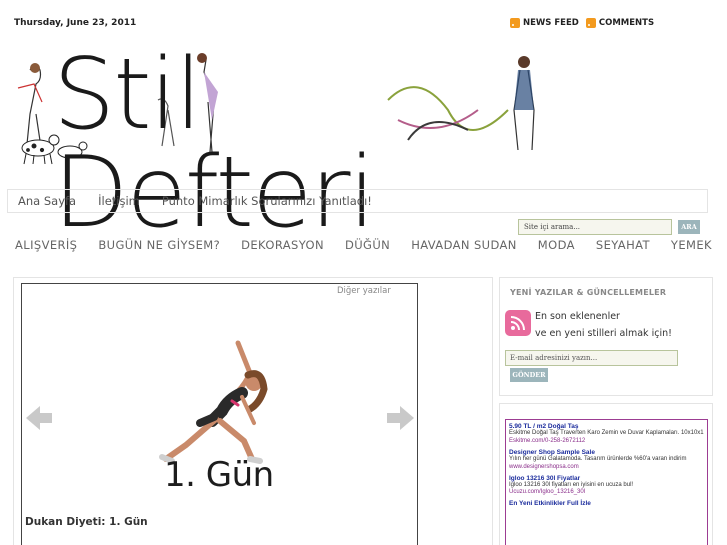 Image resolution: width=727 pixels, height=545 pixels. I want to click on ad-item: En Yeni Etkinlikler Full İzle, so click(606, 503).